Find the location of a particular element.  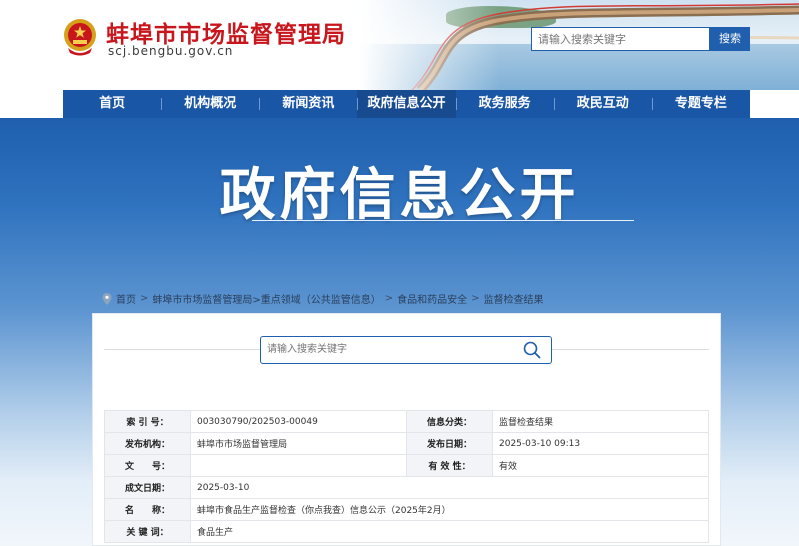

nav-item-topics: 专题专栏 is located at coordinates (700, 104).